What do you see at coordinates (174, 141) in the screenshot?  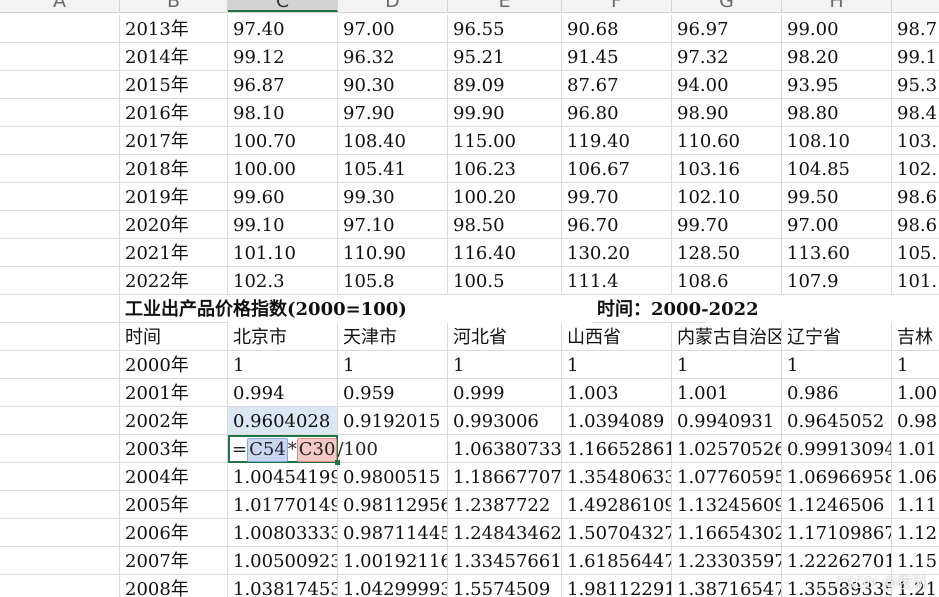 I see `year-cell: 2017年` at bounding box center [174, 141].